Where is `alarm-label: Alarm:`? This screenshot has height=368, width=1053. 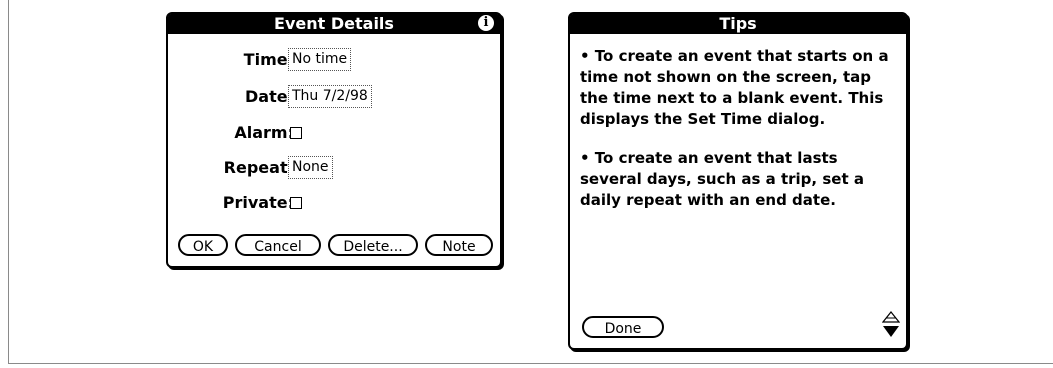
alarm-label: Alarm: is located at coordinates (264, 132).